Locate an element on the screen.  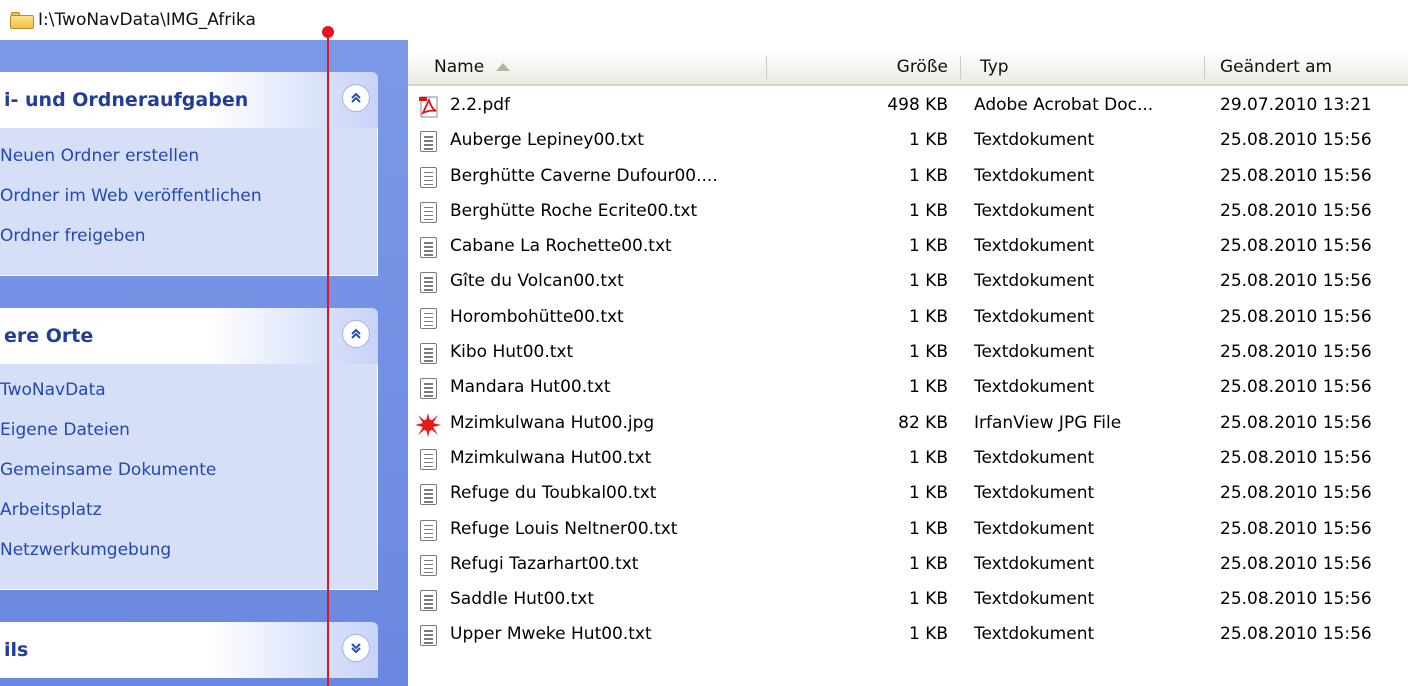
file-name: Mzimkulwana Hut00.txt is located at coordinates (550, 458).